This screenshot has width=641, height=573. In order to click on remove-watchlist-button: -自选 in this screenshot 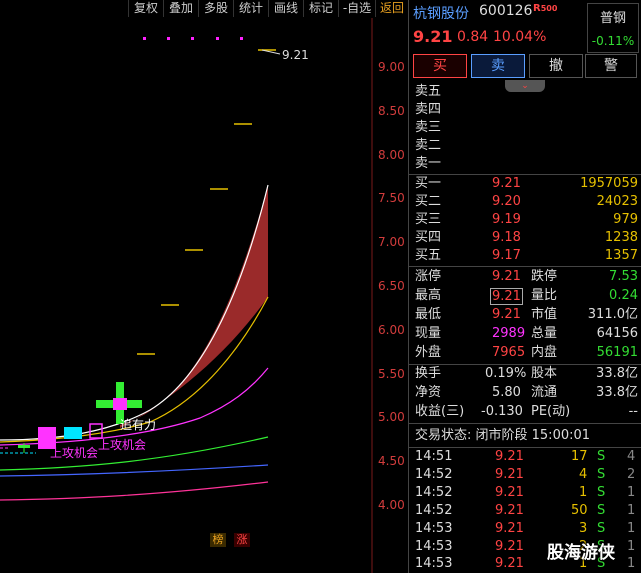, I will do `click(356, 8)`.